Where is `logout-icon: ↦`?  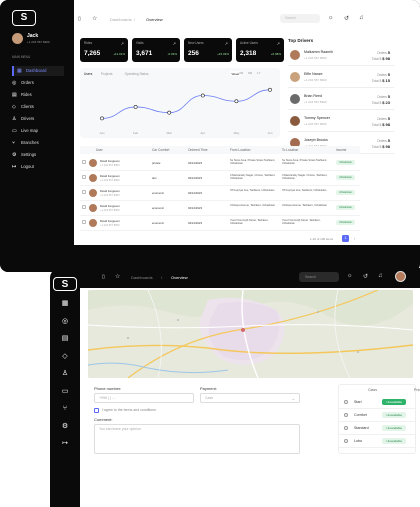 logout-icon: ↦ is located at coordinates (65, 444).